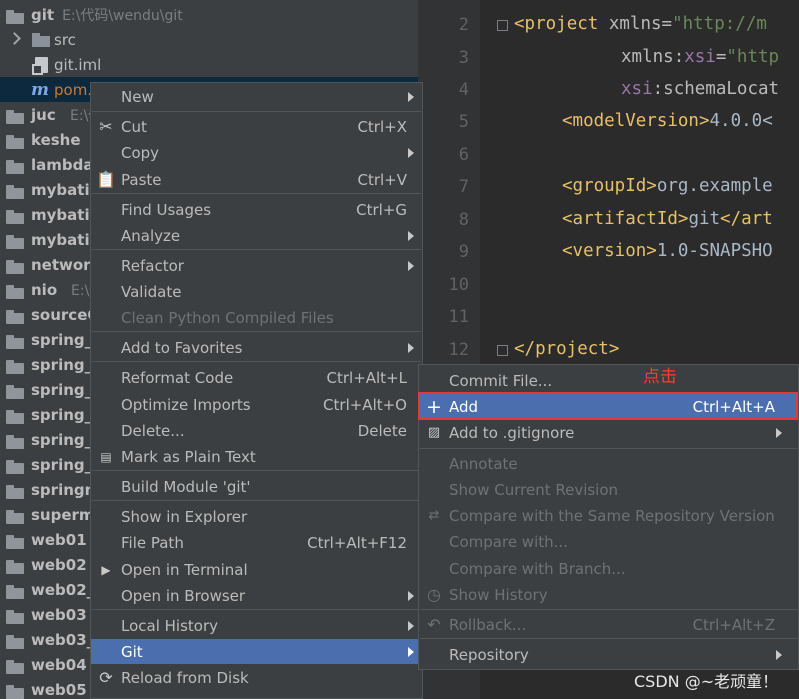 The height and width of the screenshot is (699, 799). I want to click on tree-root-path: E:\代码\wendu\git, so click(122, 15).